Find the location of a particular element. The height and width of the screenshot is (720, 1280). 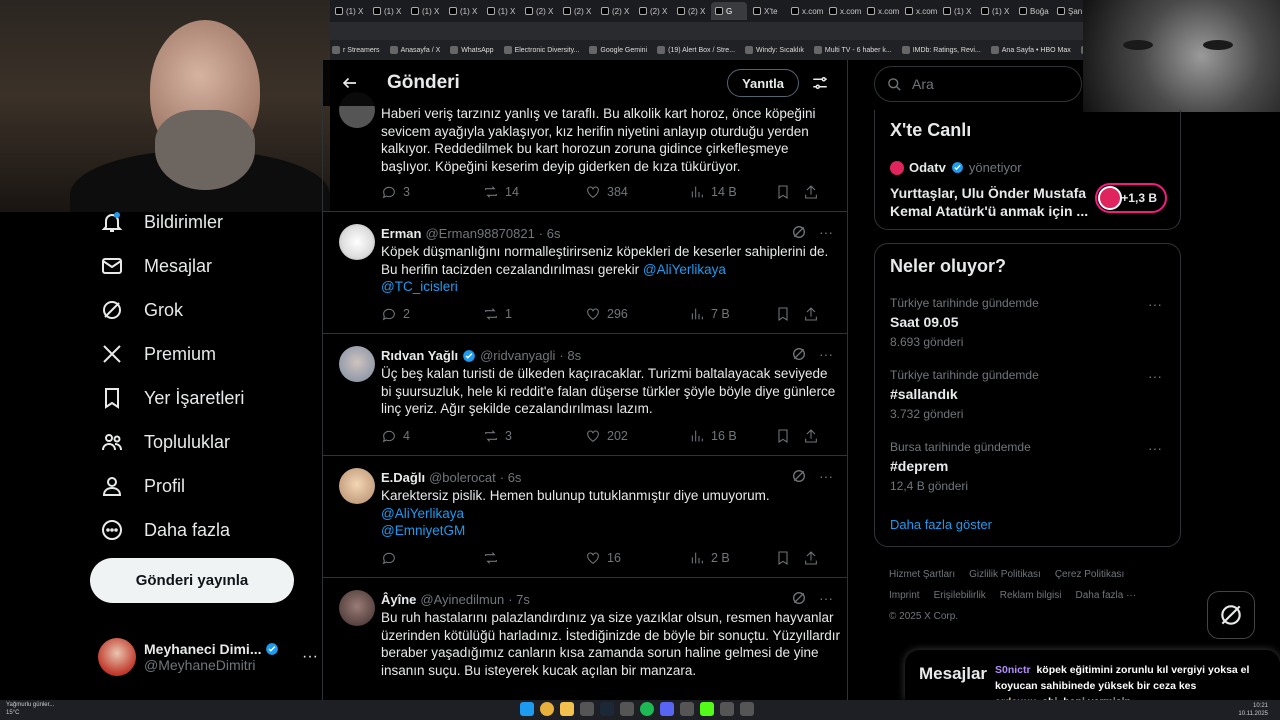

grok-button is located at coordinates (1231, 615).